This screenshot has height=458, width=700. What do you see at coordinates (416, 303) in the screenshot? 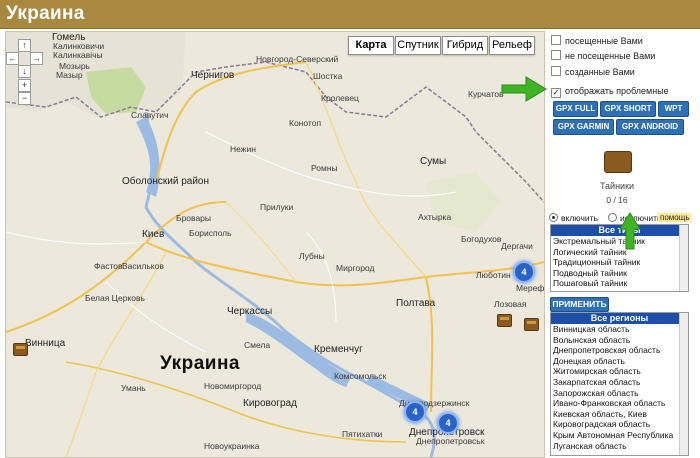
I see `city-label: Полтава` at bounding box center [416, 303].